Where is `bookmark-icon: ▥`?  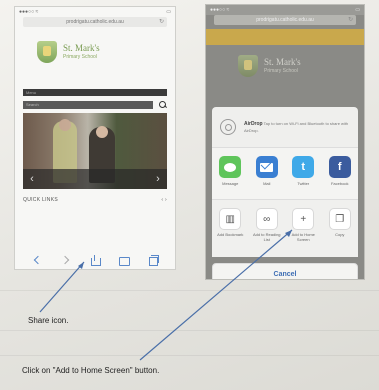 bookmark-icon: ▥ is located at coordinates (230, 219).